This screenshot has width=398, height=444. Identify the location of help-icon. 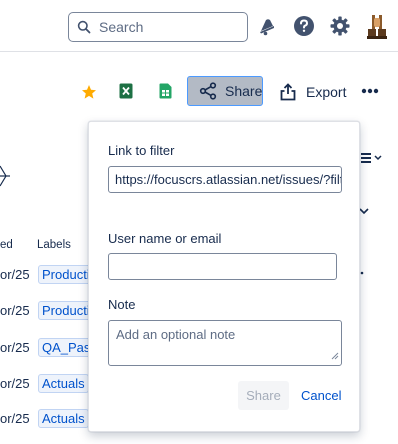
(304, 26).